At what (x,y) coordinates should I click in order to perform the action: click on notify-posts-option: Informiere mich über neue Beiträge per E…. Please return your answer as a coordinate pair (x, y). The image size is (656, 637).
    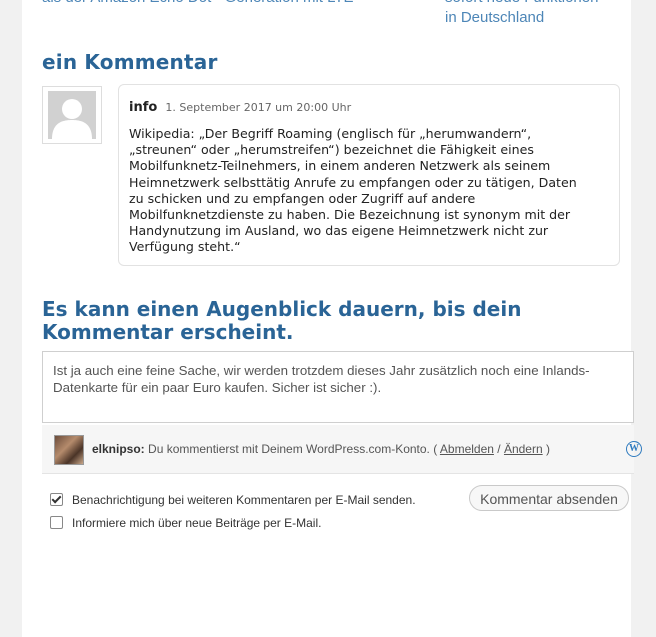
    Looking at the image, I should click on (185, 523).